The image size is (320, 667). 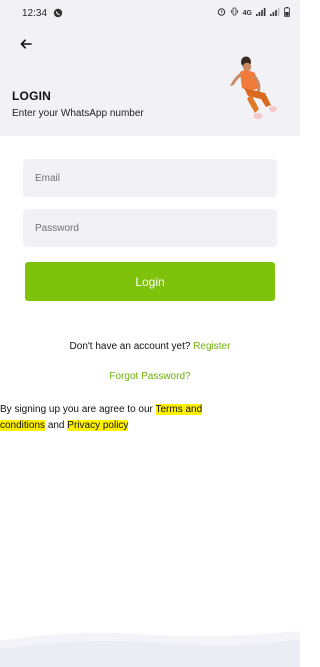 I want to click on alarm-icon, so click(x=221, y=13).